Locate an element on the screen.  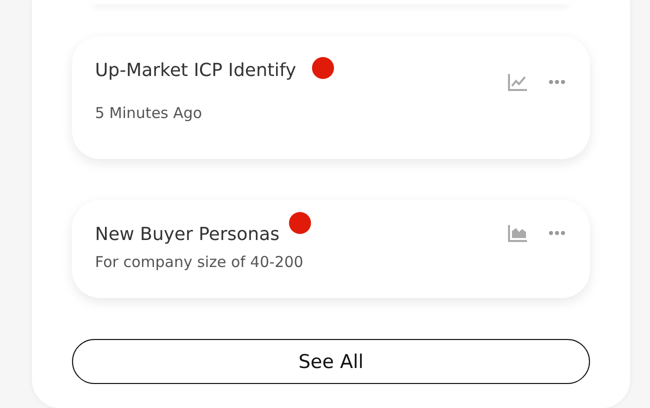
card-title: Up-Market ICP Identify is located at coordinates (195, 70).